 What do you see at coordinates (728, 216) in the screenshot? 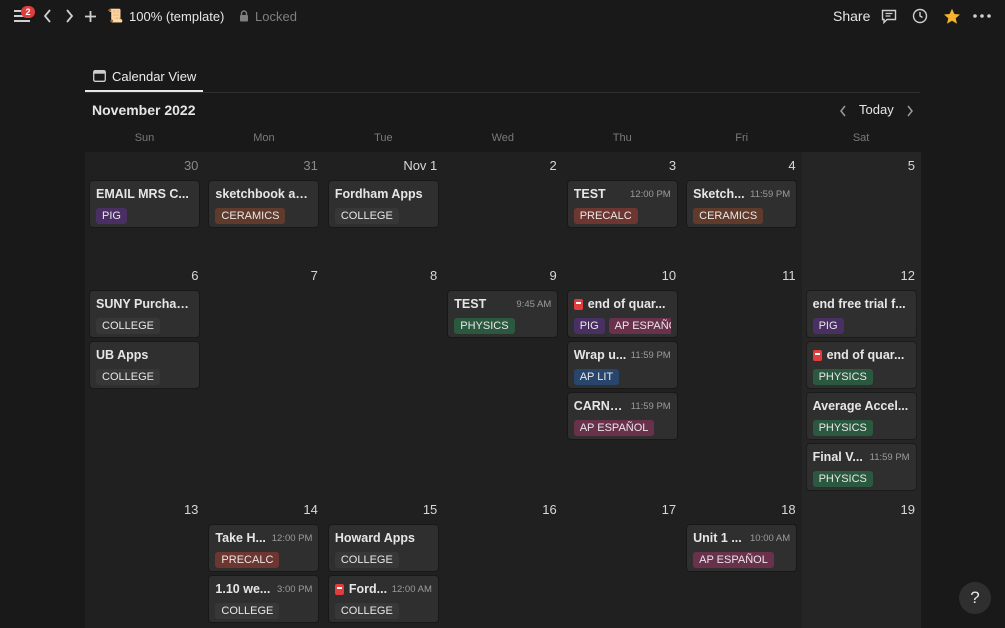
I see `event-tag: CERAMICS` at bounding box center [728, 216].